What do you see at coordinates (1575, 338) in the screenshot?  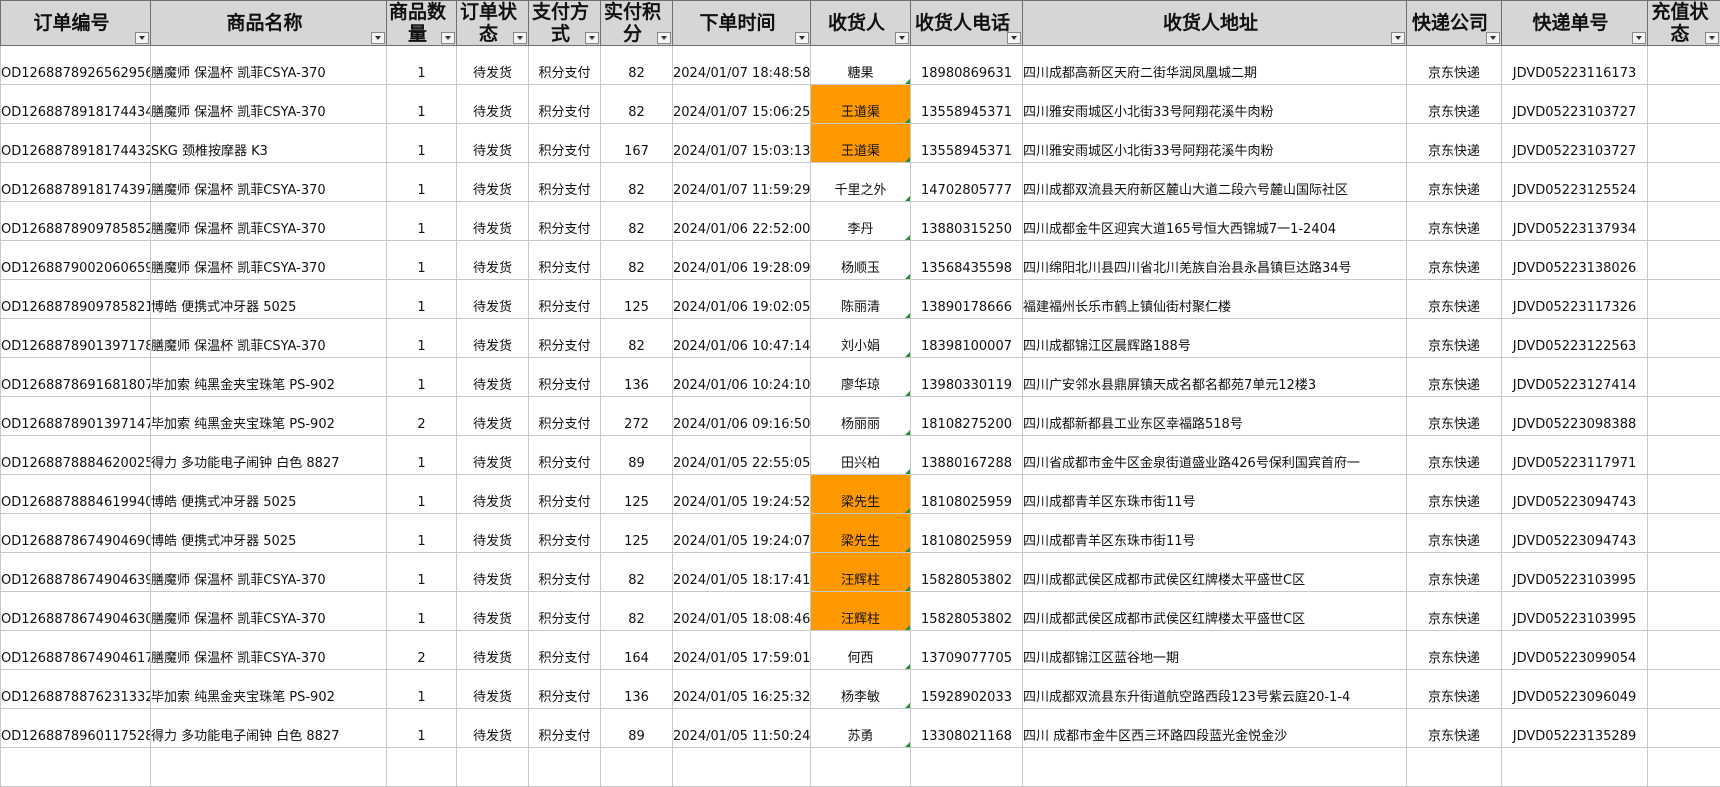 I see `tracking-number-cell: JDVD05223122563` at bounding box center [1575, 338].